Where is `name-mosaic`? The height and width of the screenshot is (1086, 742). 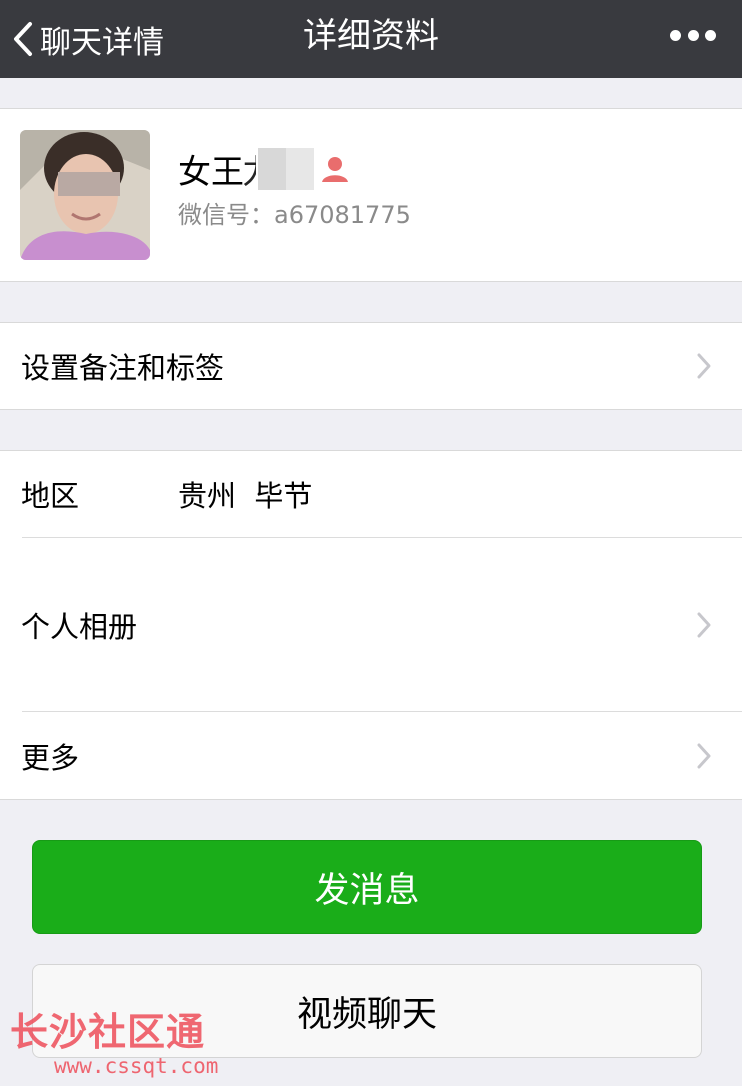 name-mosaic is located at coordinates (286, 169).